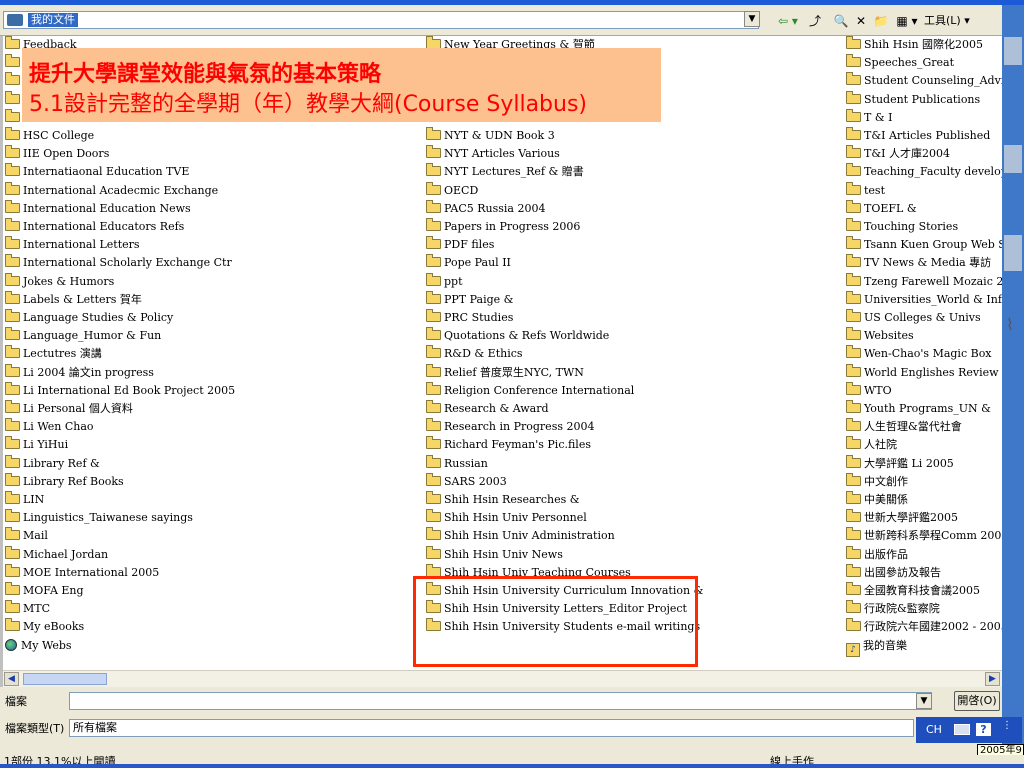 The image size is (1024, 768). Describe the element at coordinates (876, 647) in the screenshot. I see `file-list-item: ♪ 我的音樂` at that location.